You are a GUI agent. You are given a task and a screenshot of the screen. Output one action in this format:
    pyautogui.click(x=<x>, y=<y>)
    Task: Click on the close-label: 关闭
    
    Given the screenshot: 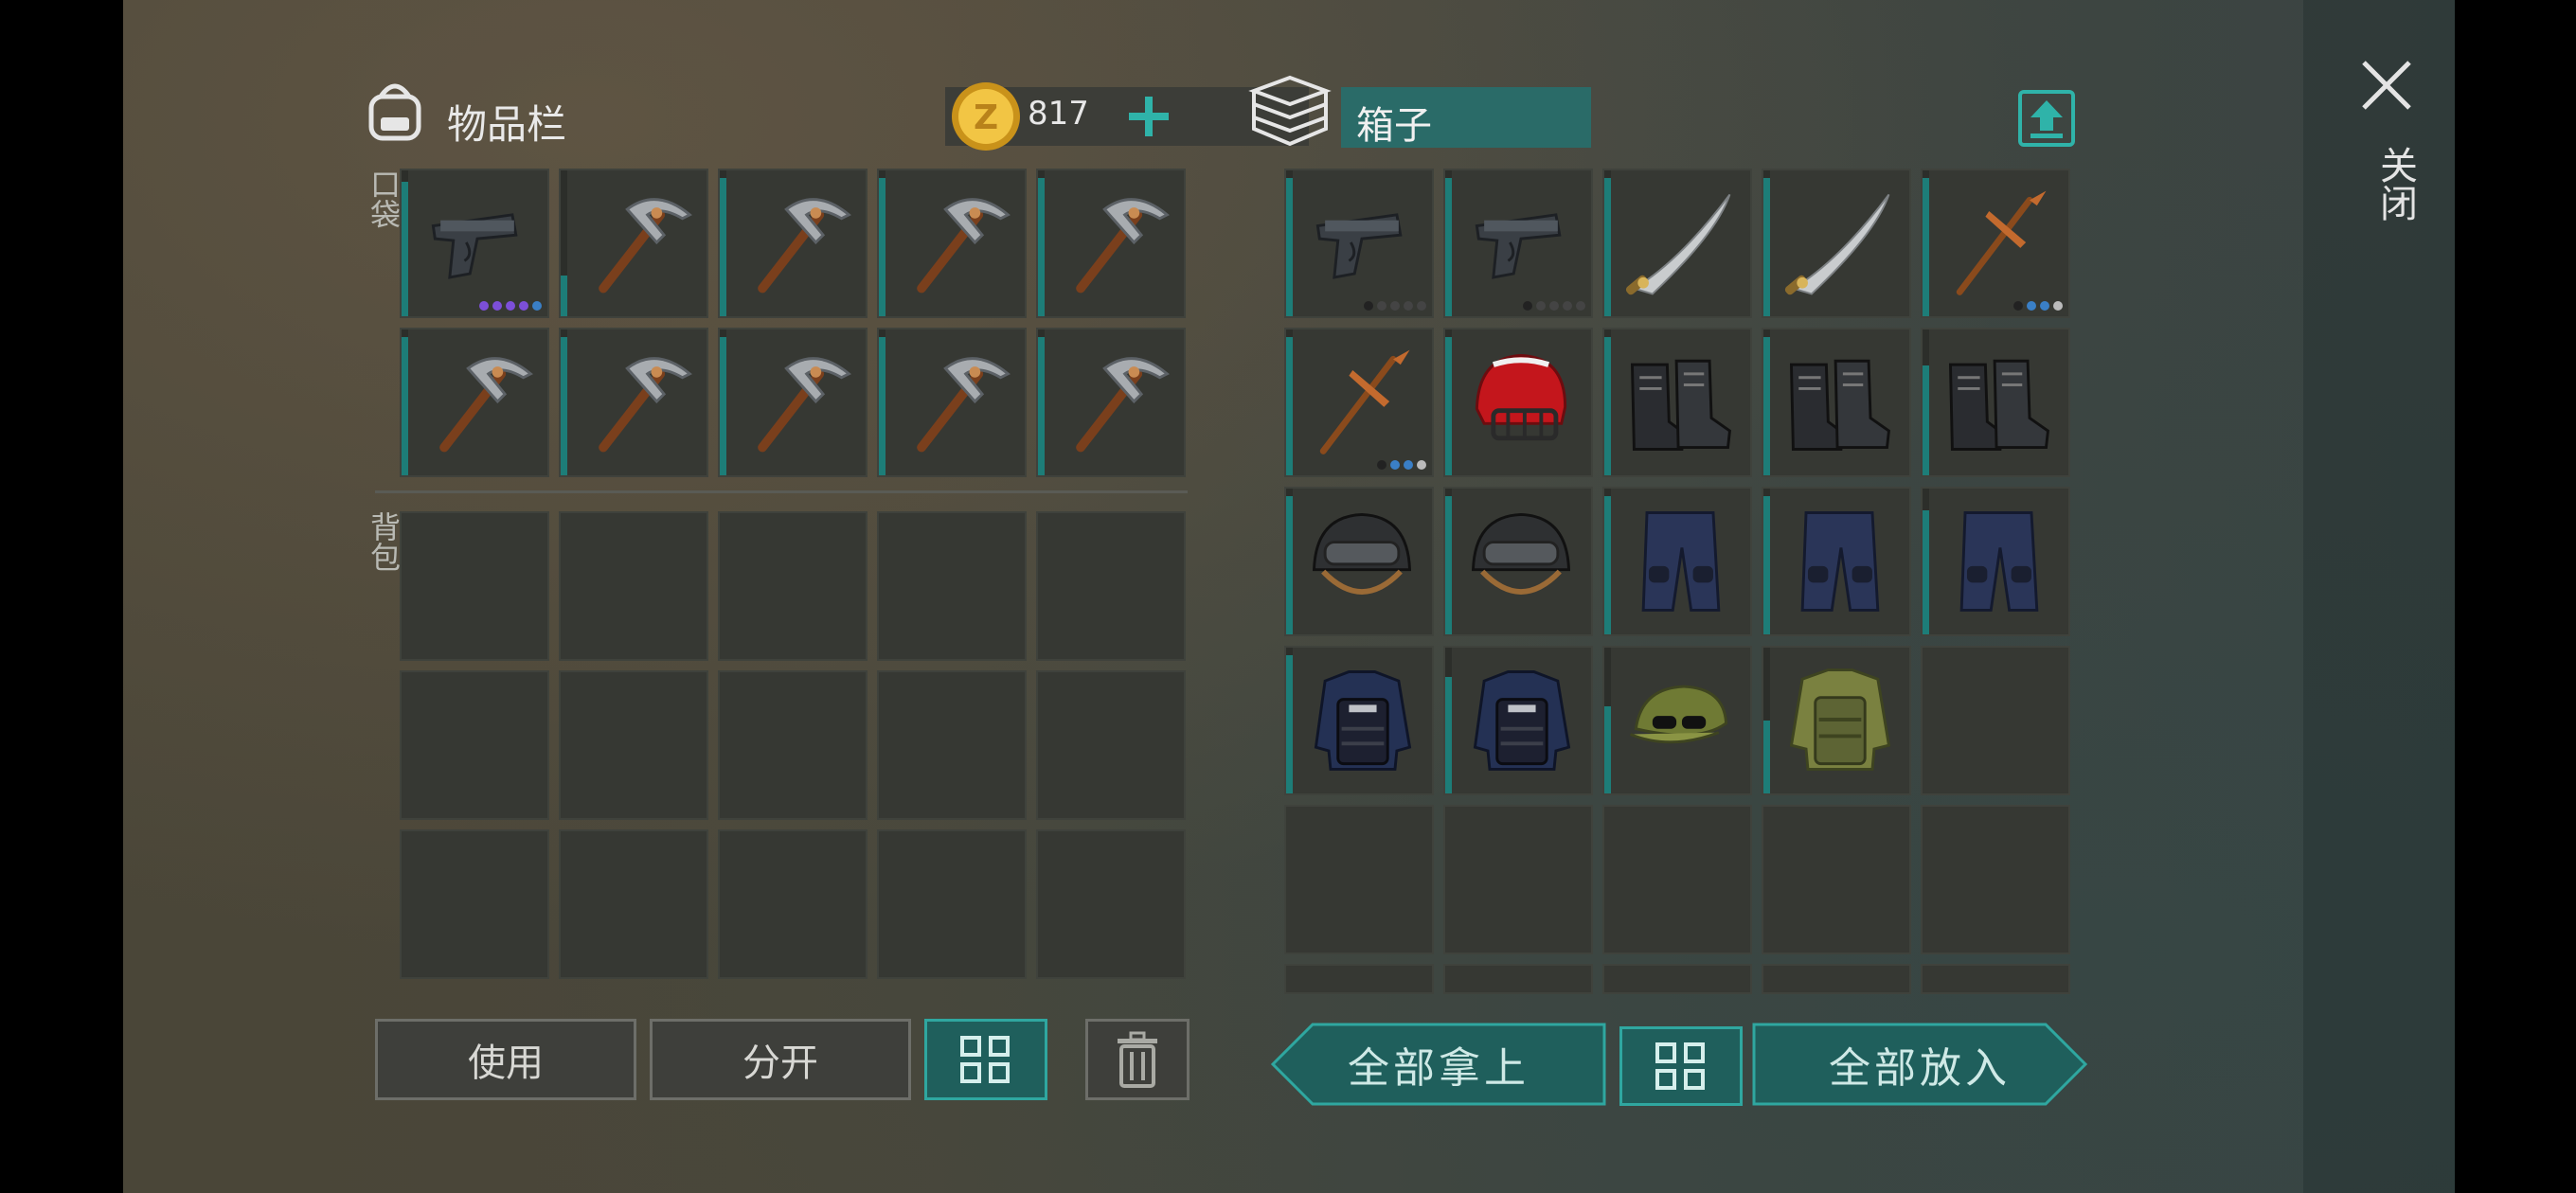 What is the action you would take?
    pyautogui.click(x=2395, y=184)
    